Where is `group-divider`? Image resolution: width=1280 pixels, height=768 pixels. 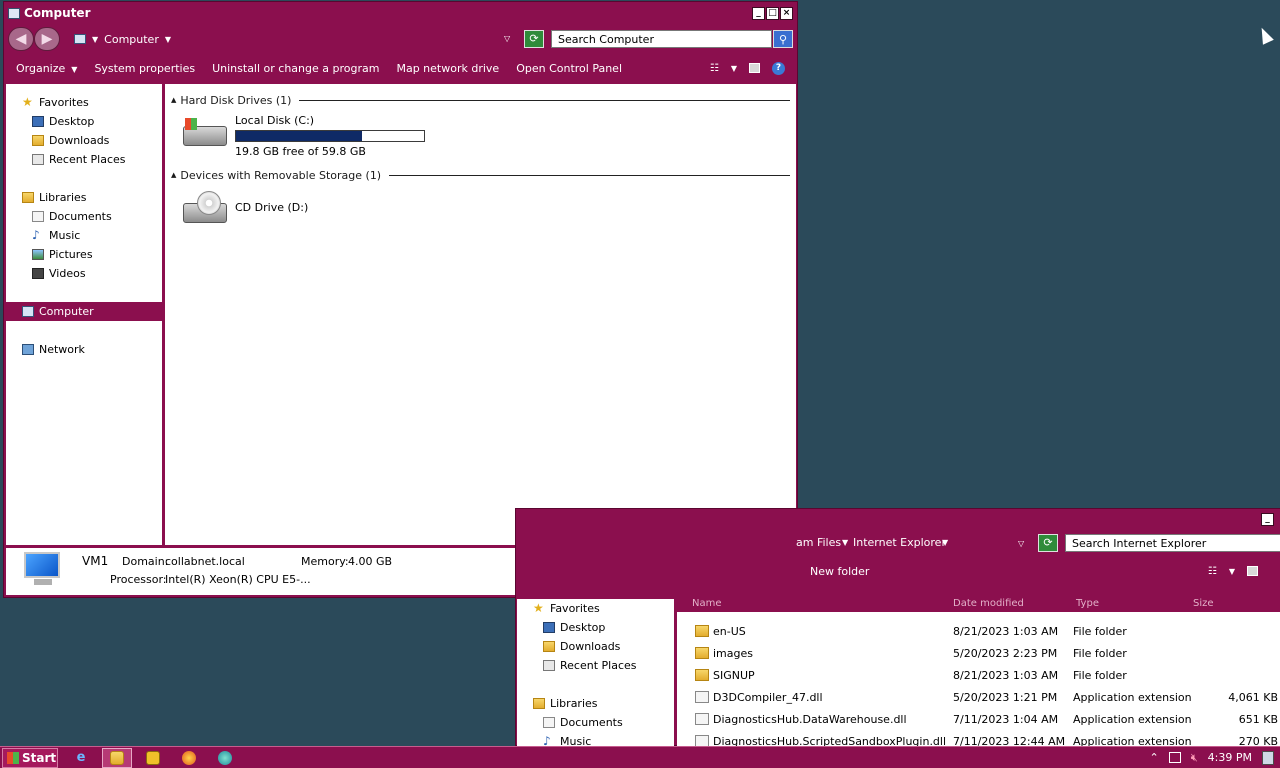 group-divider is located at coordinates (544, 100).